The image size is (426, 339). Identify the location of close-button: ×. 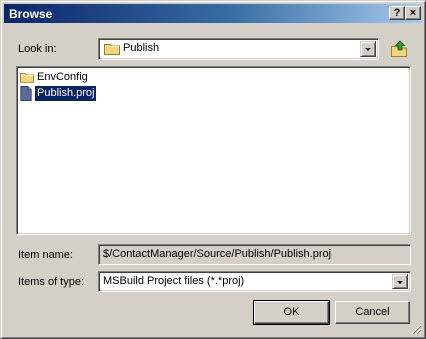
(413, 13).